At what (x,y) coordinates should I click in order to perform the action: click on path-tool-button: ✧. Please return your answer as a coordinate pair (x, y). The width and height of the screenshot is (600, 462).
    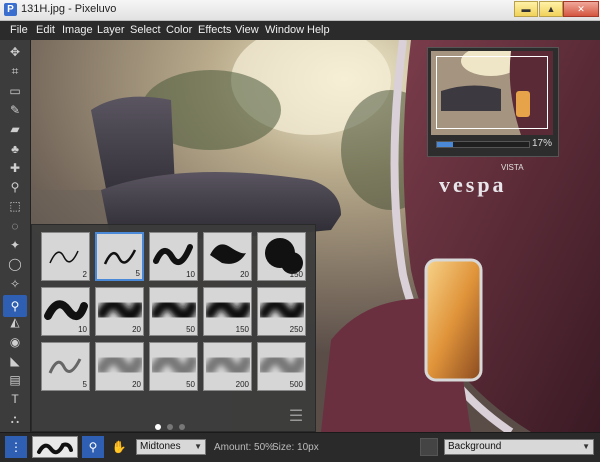
    Looking at the image, I should click on (15, 284).